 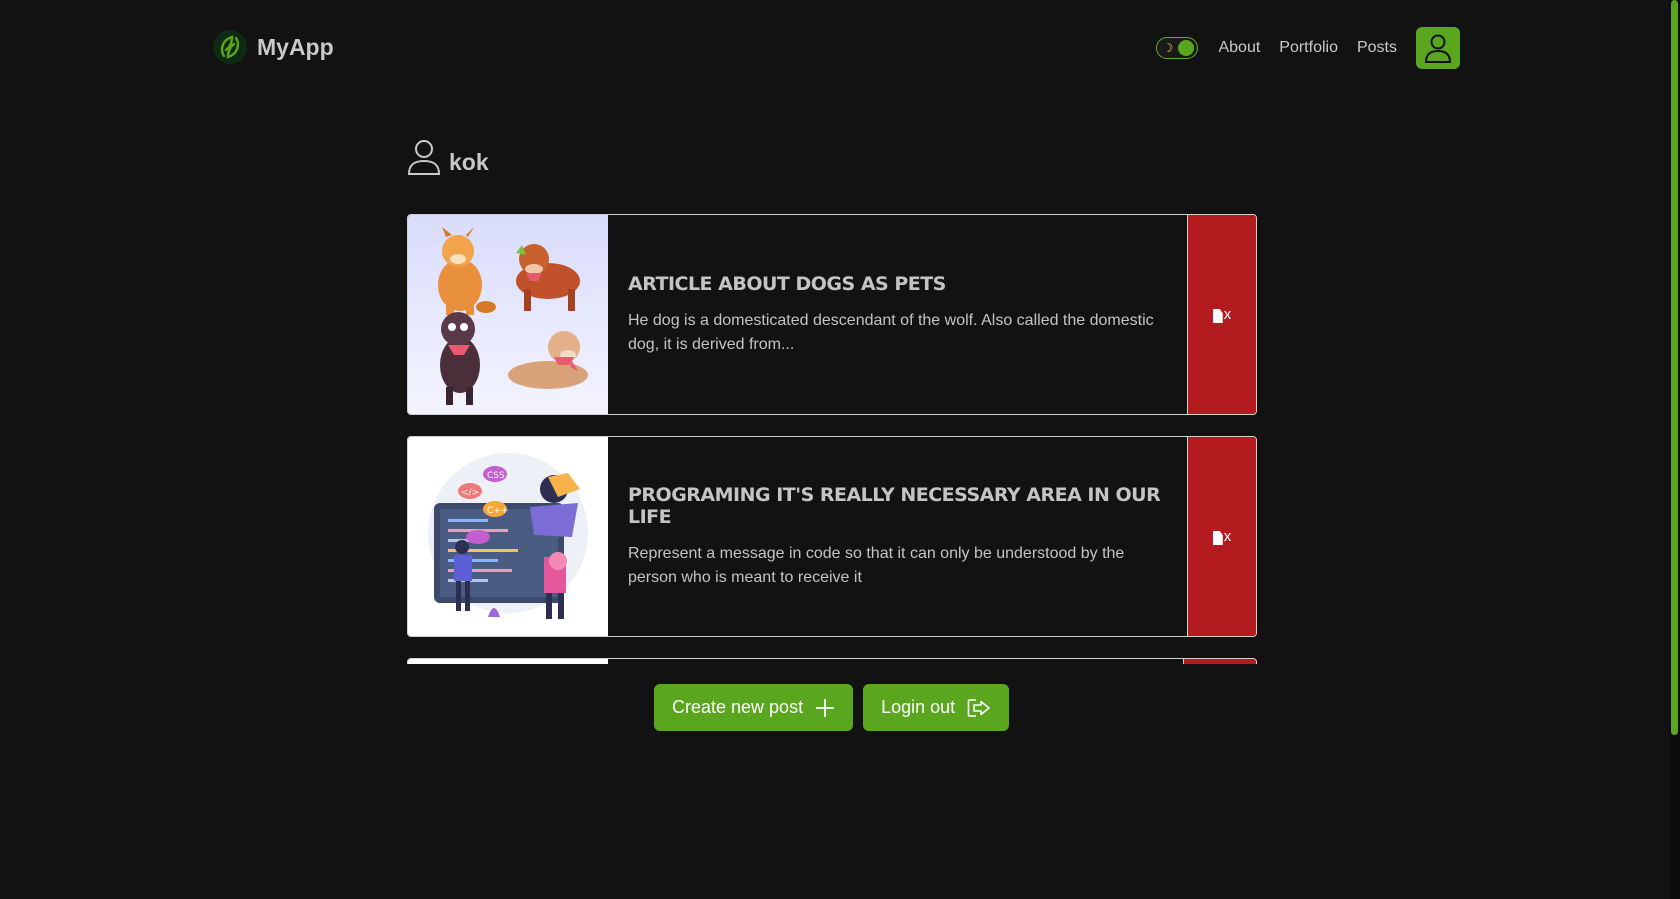 I want to click on profile-header: kok, so click(x=448, y=157).